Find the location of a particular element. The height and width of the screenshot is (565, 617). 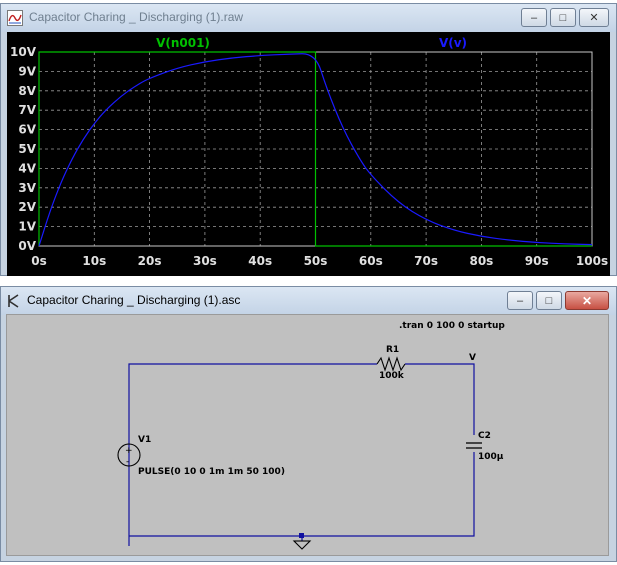

top-left-wire is located at coordinates (252, 454).